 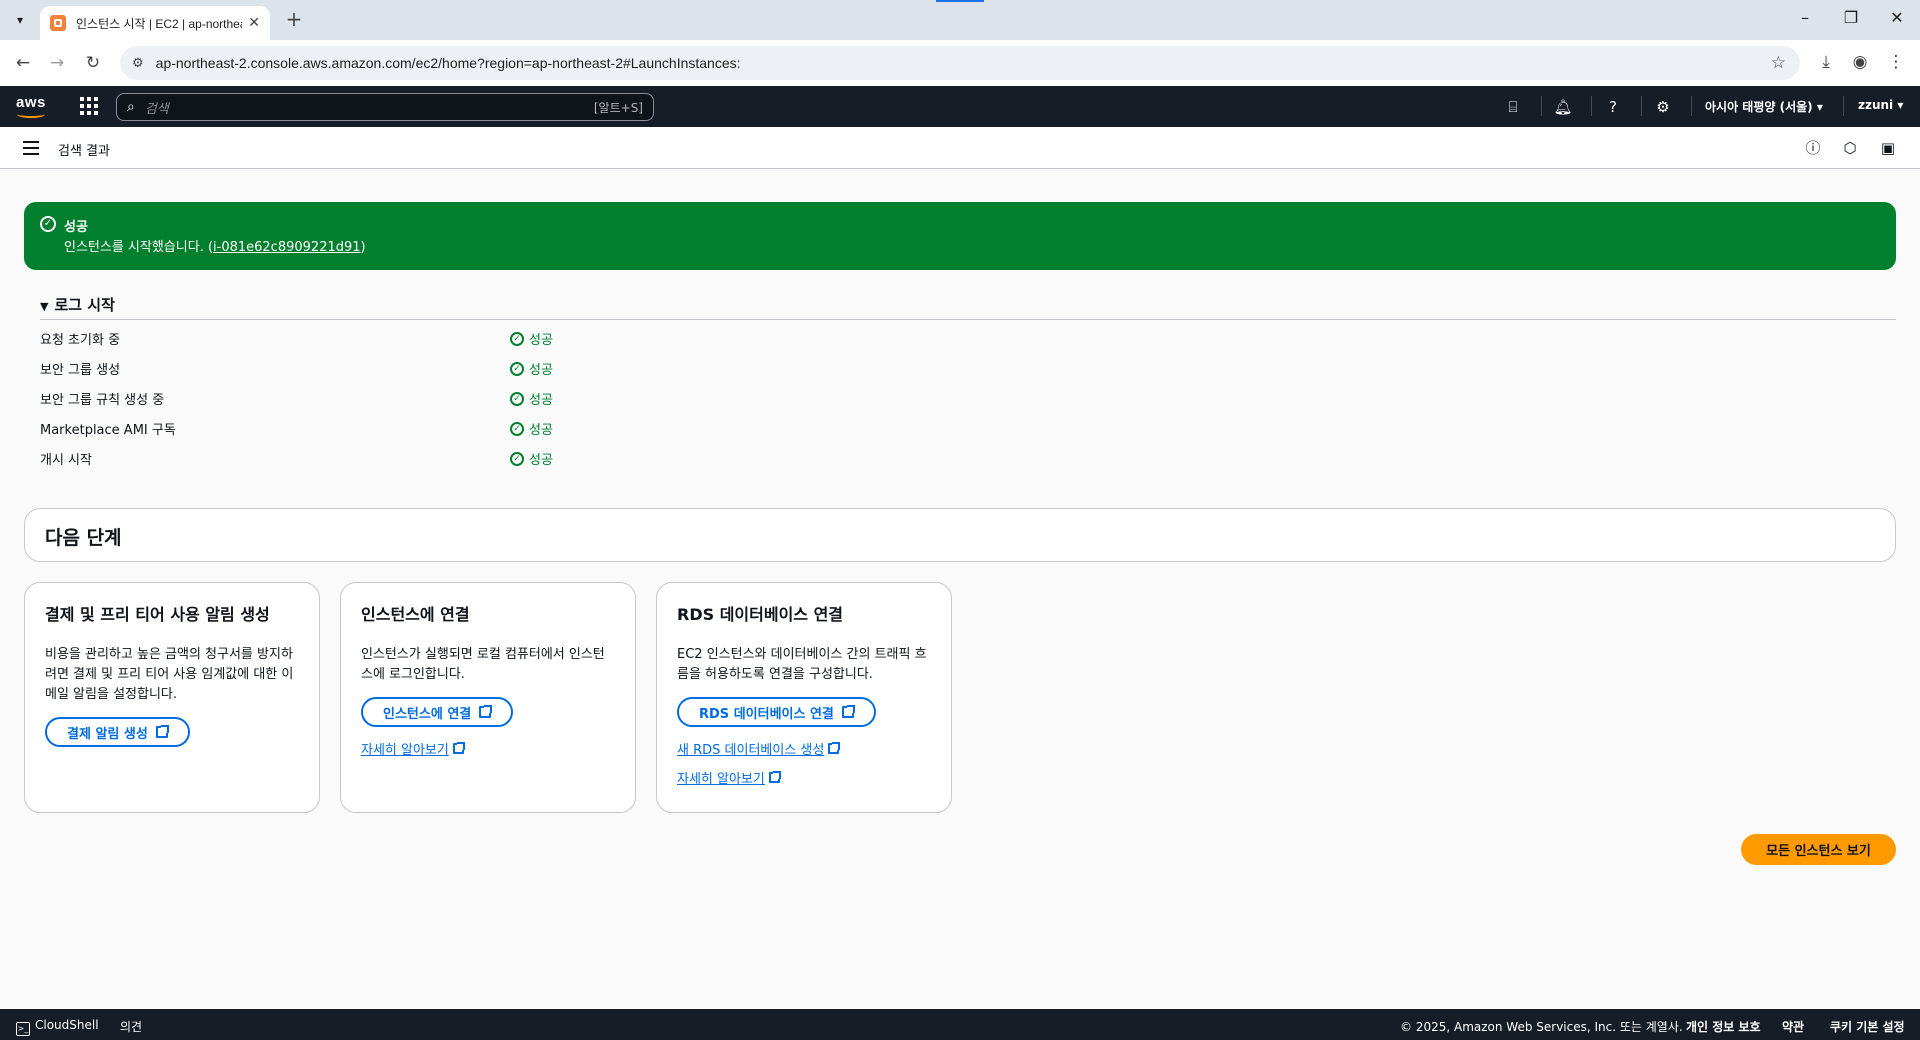 I want to click on cloudshell-icon: >_, so click(x=23, y=1029).